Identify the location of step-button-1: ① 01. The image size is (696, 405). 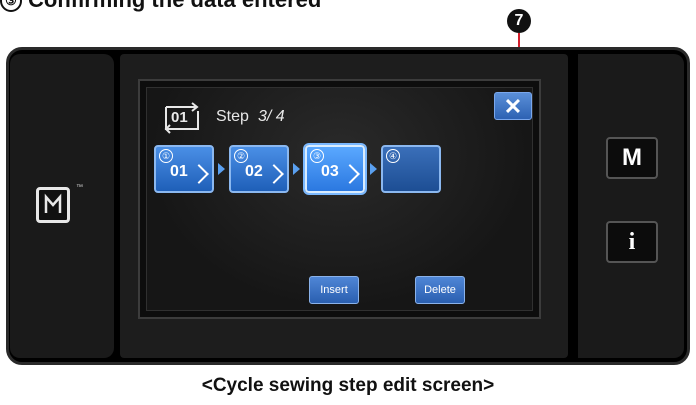
(184, 169).